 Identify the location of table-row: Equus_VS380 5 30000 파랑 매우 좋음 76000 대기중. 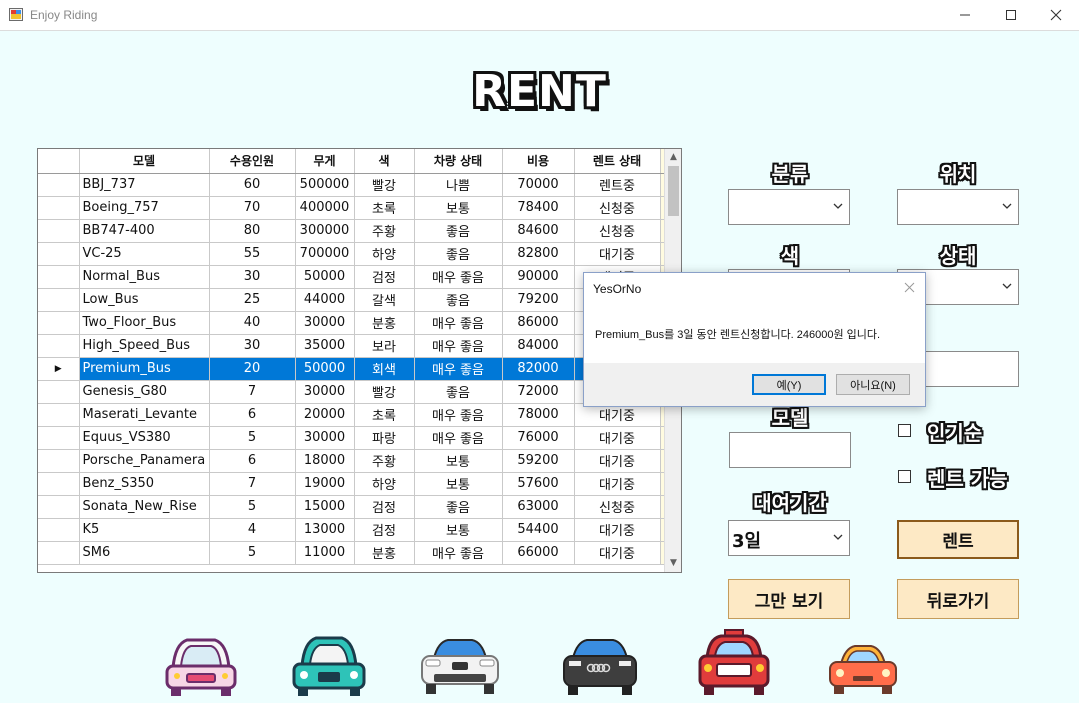
(351, 438).